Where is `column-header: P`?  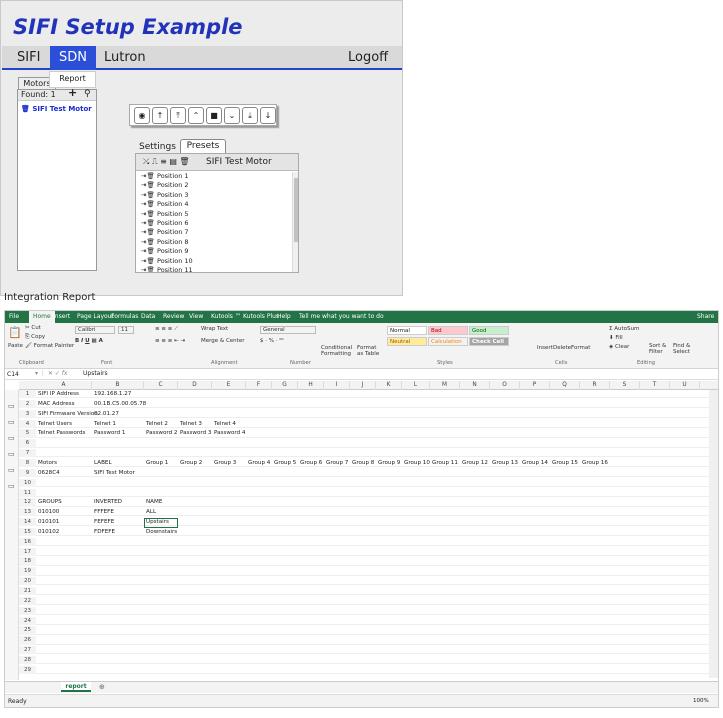
column-header: P is located at coordinates (535, 385).